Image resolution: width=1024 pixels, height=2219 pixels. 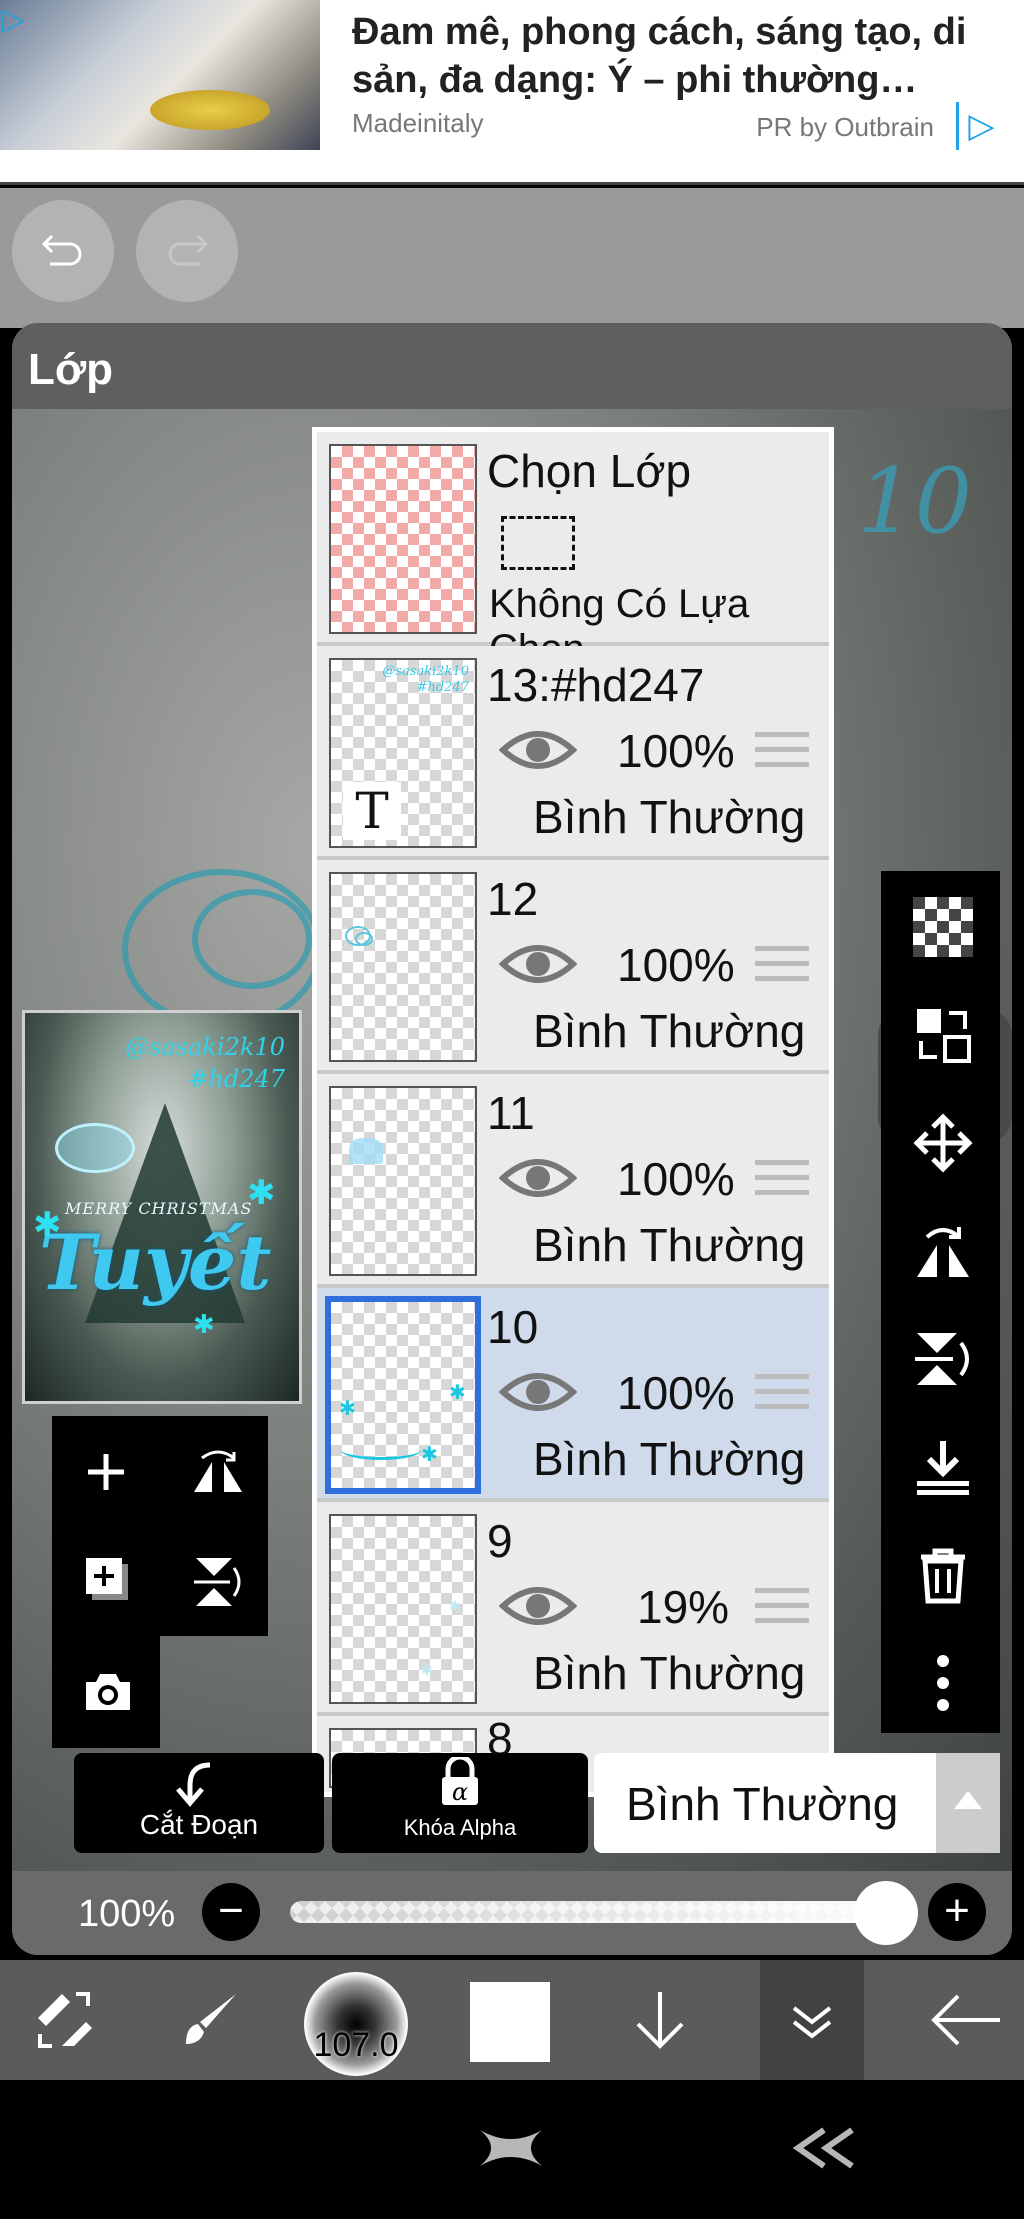 I want to click on move-arrows-icon, so click(x=943, y=1143).